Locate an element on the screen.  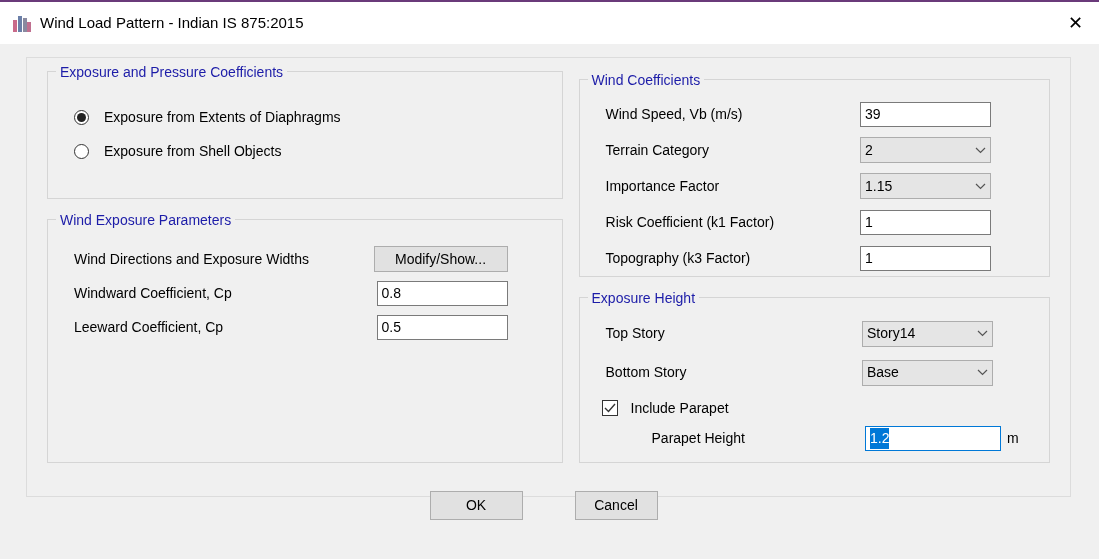
field-label: Bottom Story is located at coordinates (646, 372).